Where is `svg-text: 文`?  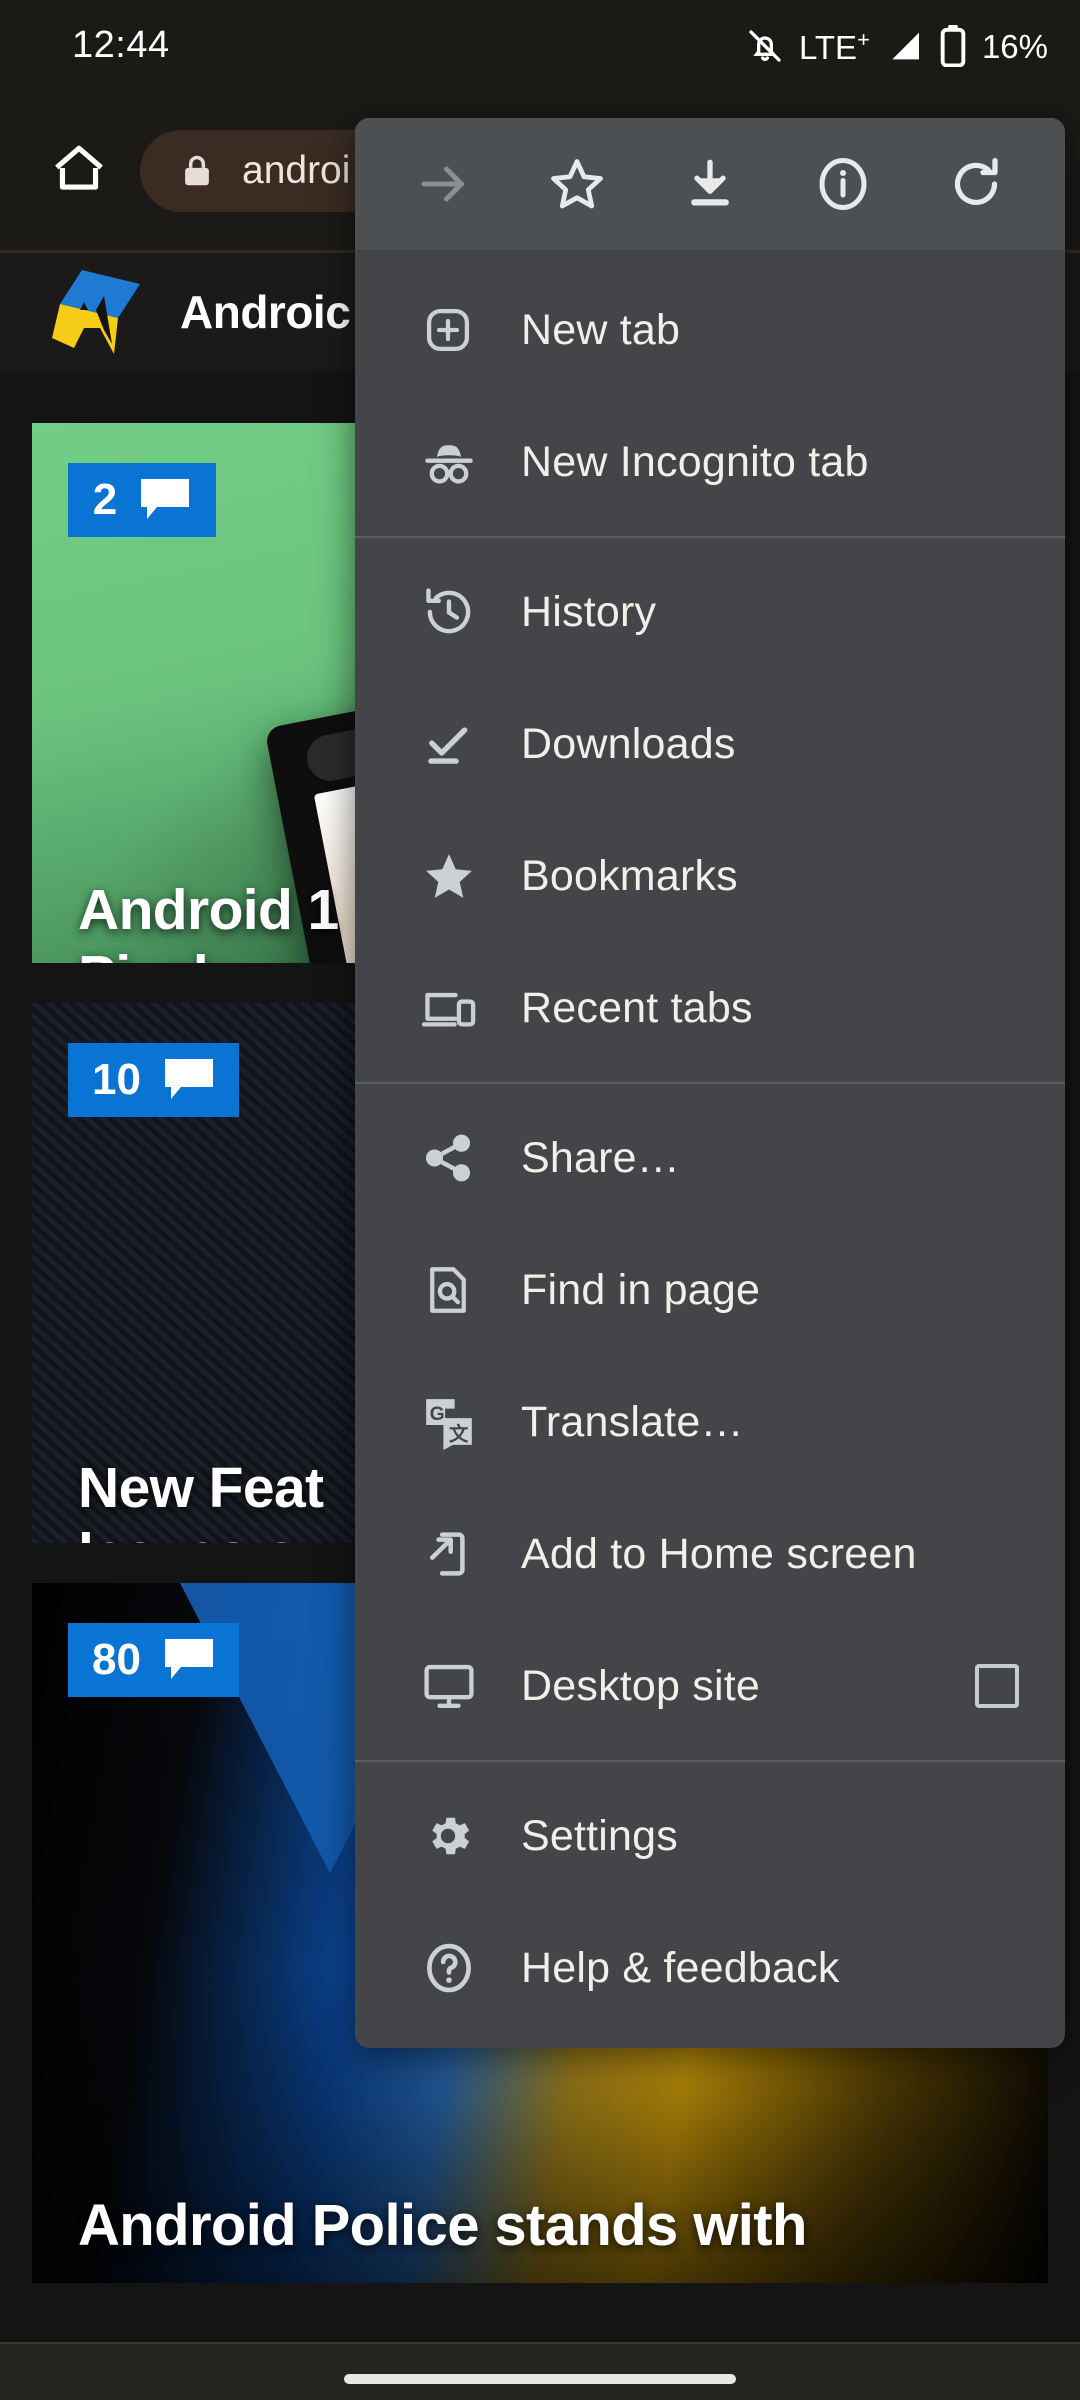 svg-text: 文 is located at coordinates (459, 1433).